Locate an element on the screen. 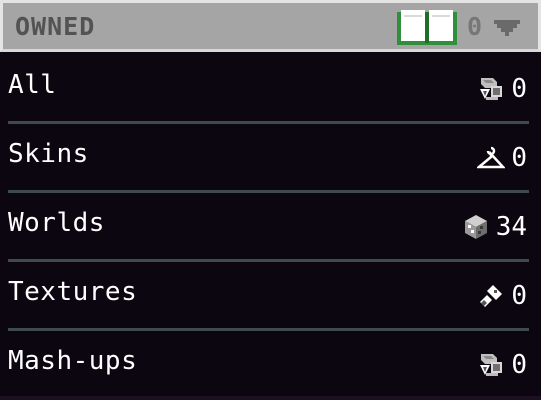  chevron-down-icon is located at coordinates (507, 28).